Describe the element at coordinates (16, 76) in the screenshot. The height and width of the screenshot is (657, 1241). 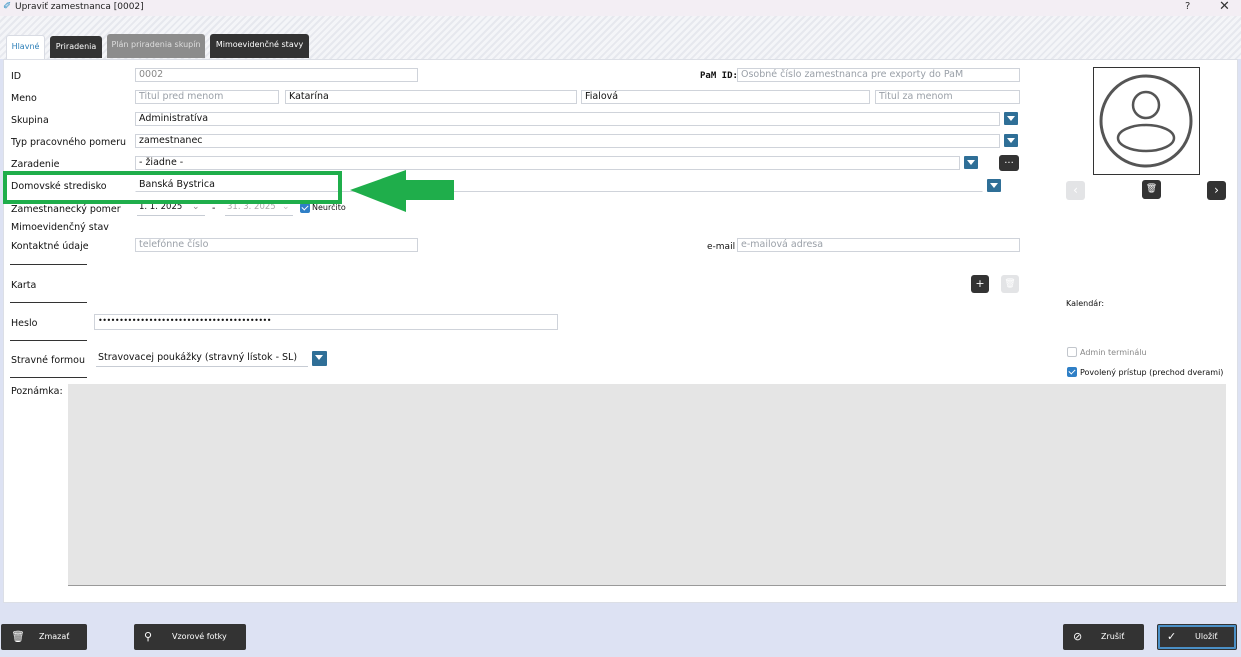
I see `id-label: ID` at that location.